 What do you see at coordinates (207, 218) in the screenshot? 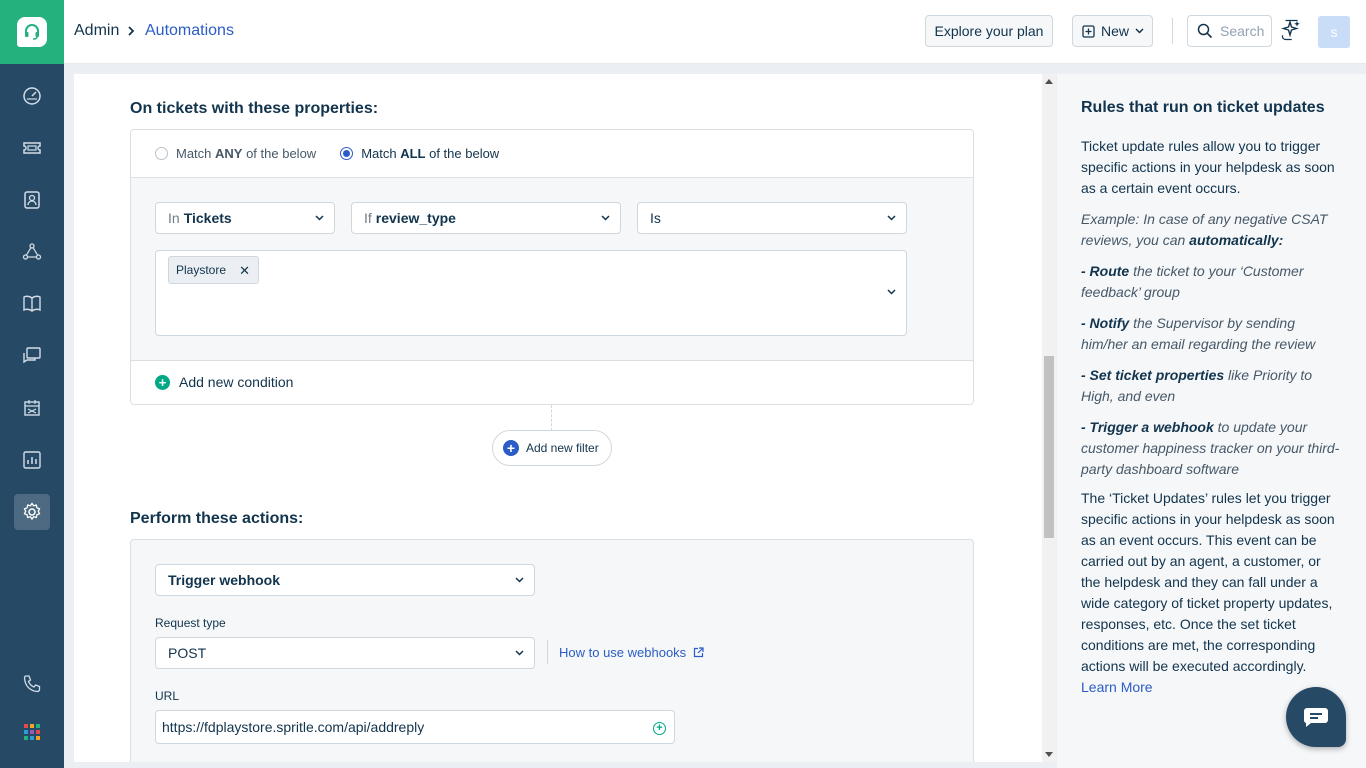
I see `entity-value: Tickets` at bounding box center [207, 218].